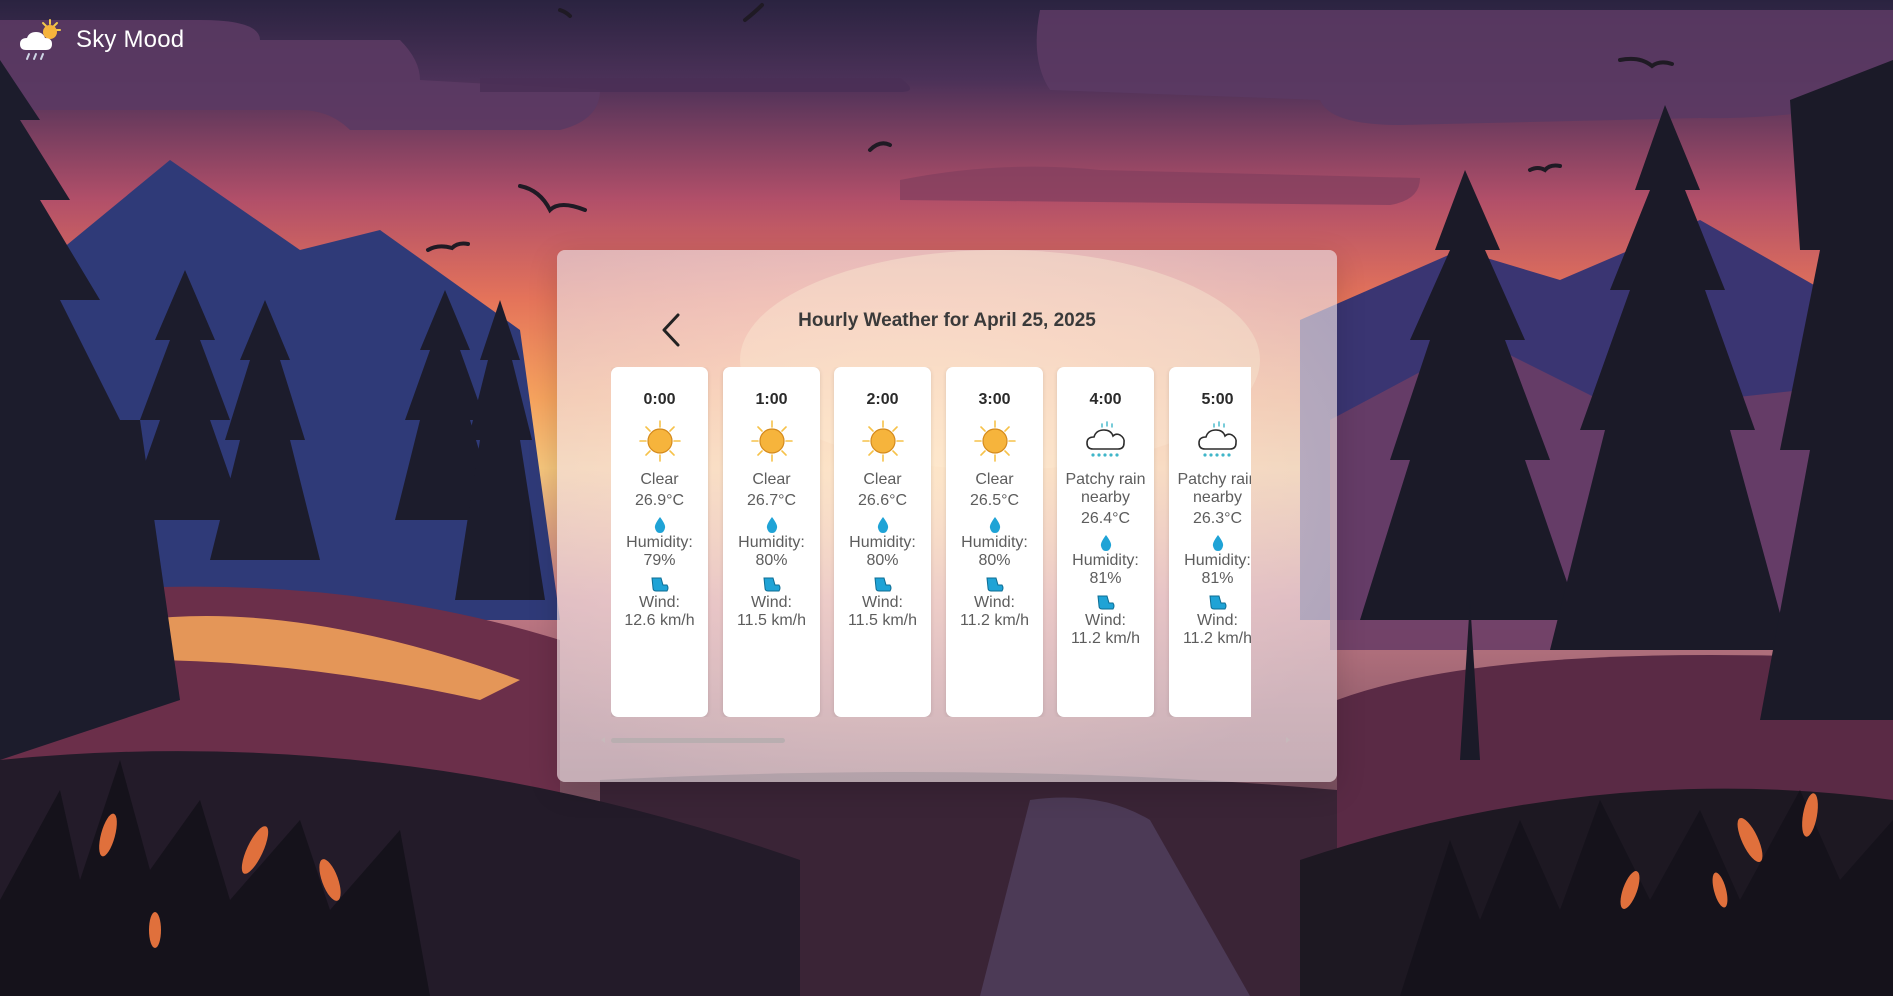 Image resolution: width=1893 pixels, height=996 pixels. What do you see at coordinates (603, 740) in the screenshot?
I see `scroll-left-arrow-icon` at bounding box center [603, 740].